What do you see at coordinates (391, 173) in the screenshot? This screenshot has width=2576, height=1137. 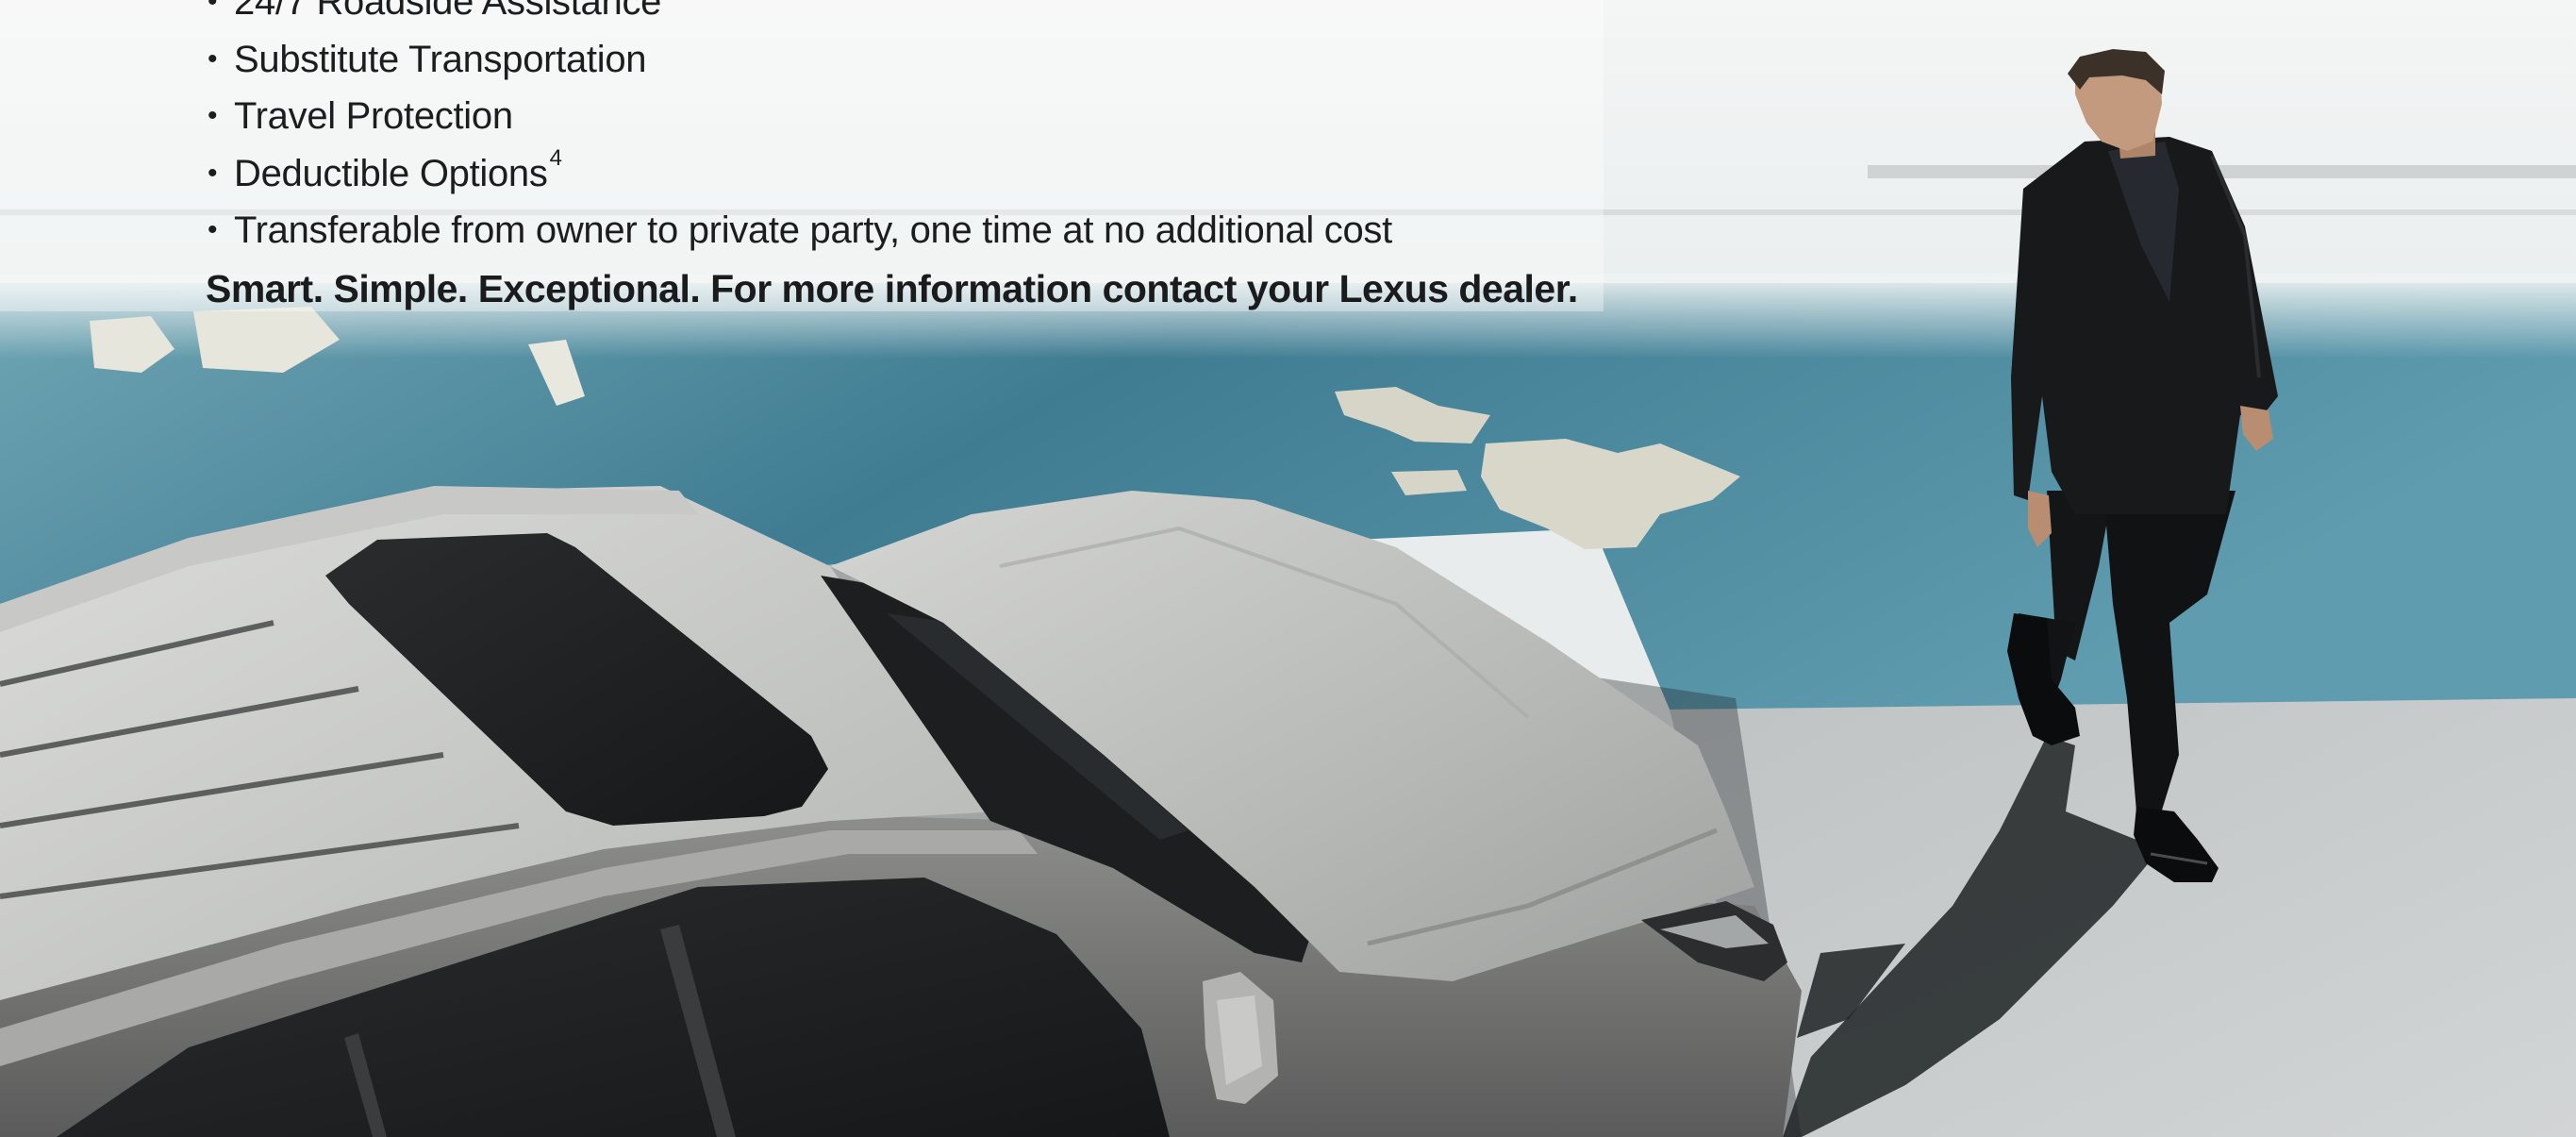 I see `feature-label: Deductible Options` at bounding box center [391, 173].